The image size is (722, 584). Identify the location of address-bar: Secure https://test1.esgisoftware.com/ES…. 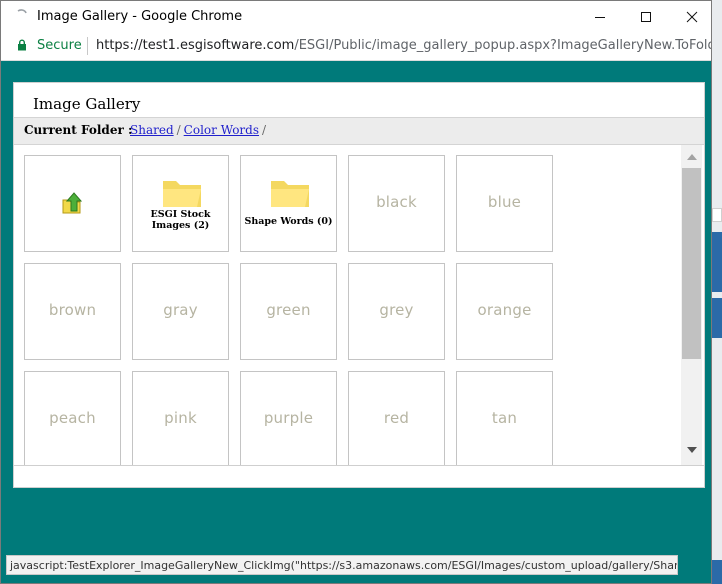
(356, 46).